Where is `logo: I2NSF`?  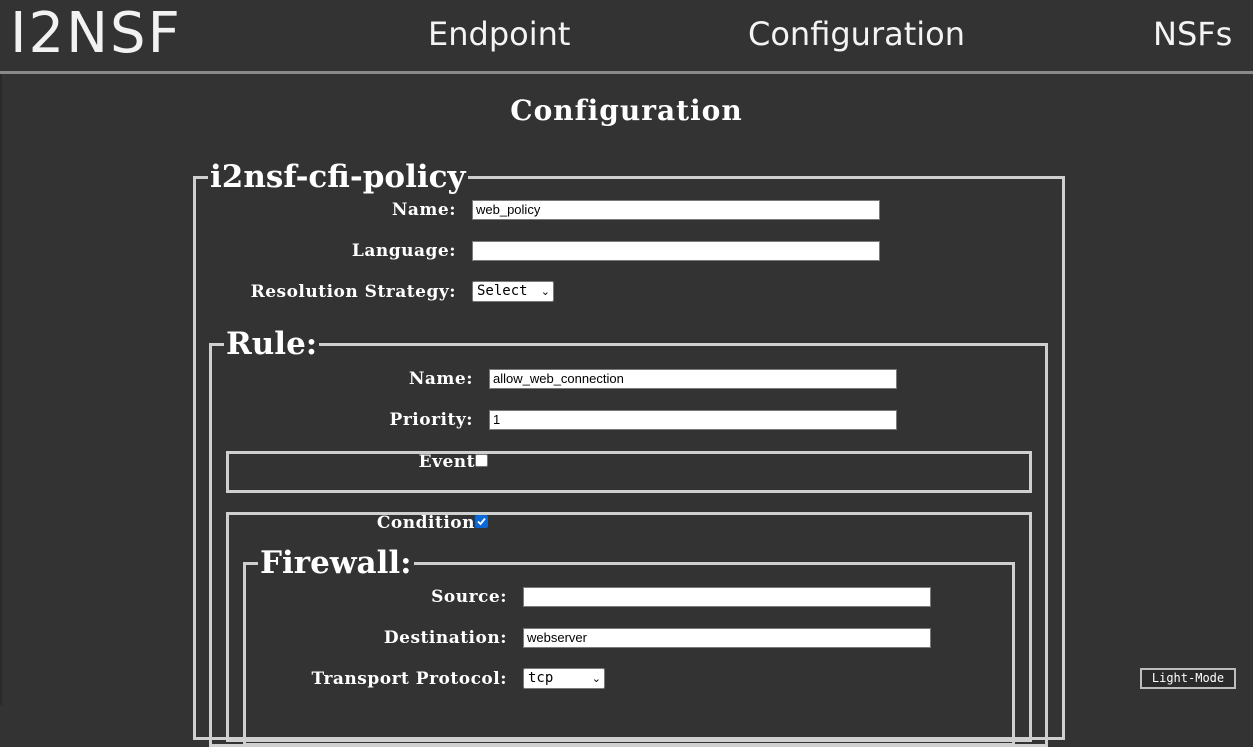
logo: I2NSF is located at coordinates (96, 33).